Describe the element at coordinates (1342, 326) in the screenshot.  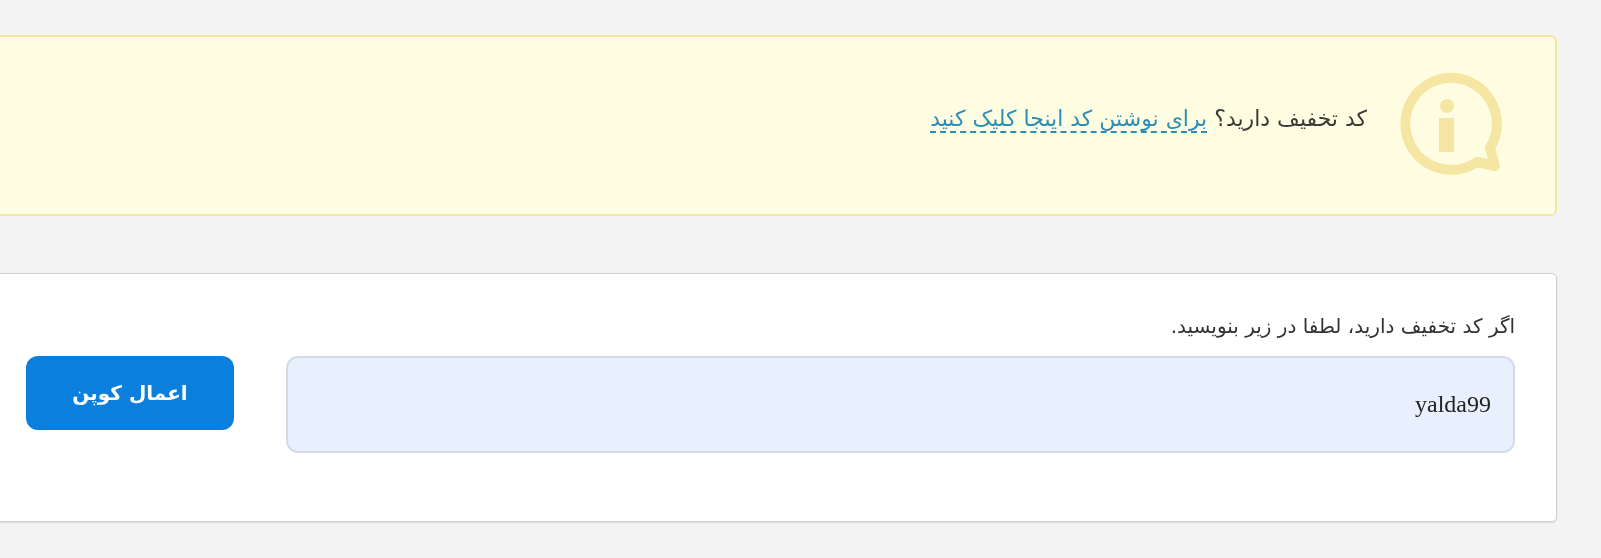
I see `coupon-label: اگر کد تخفیف دارید، لطفا در زیر بنویسید.` at that location.